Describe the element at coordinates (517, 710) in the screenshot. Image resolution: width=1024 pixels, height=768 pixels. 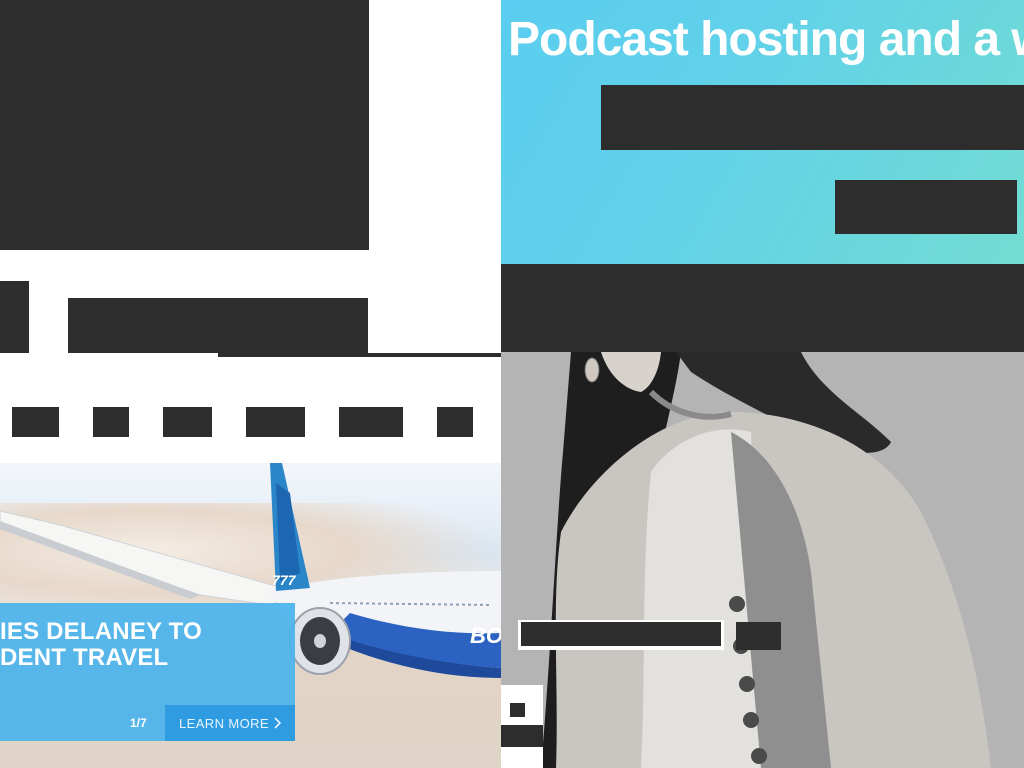
I see `redacted-card-icon` at that location.